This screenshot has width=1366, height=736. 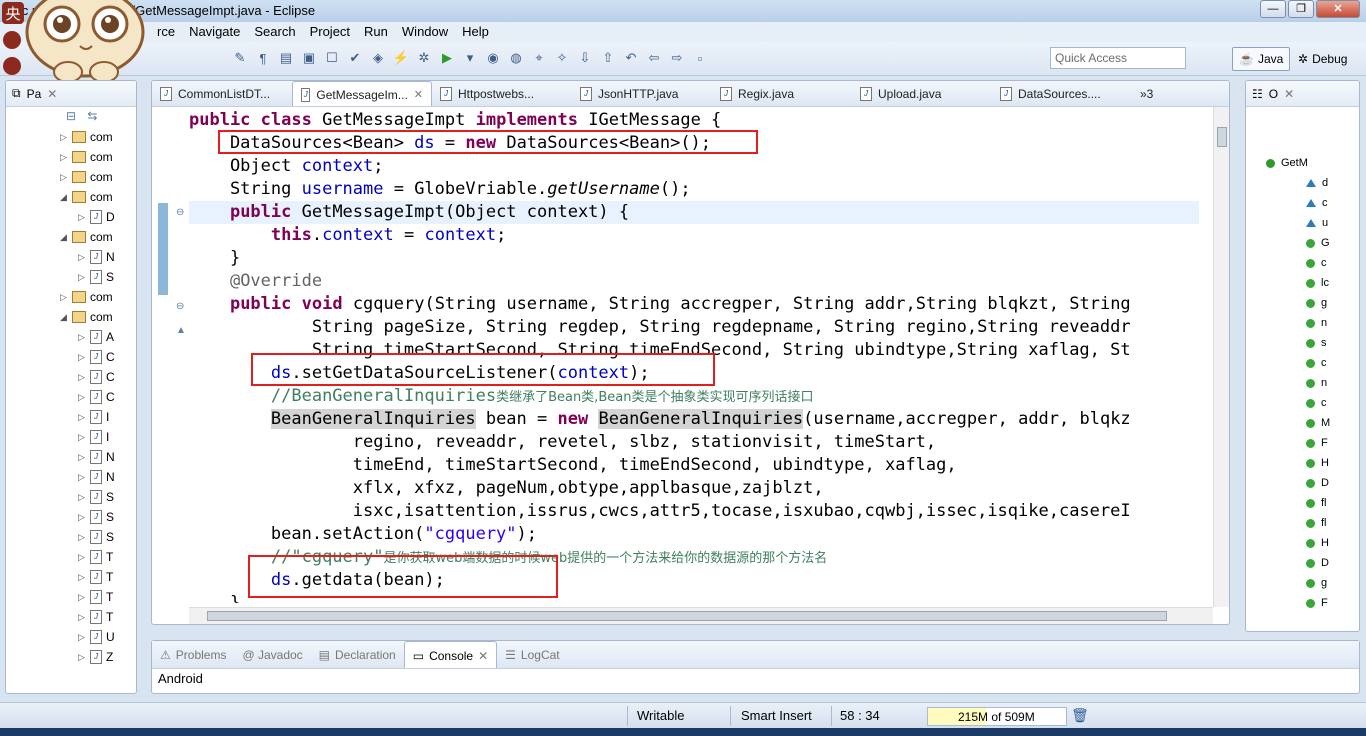 What do you see at coordinates (470, 58) in the screenshot?
I see `run-dropdown-icon: ▾` at bounding box center [470, 58].